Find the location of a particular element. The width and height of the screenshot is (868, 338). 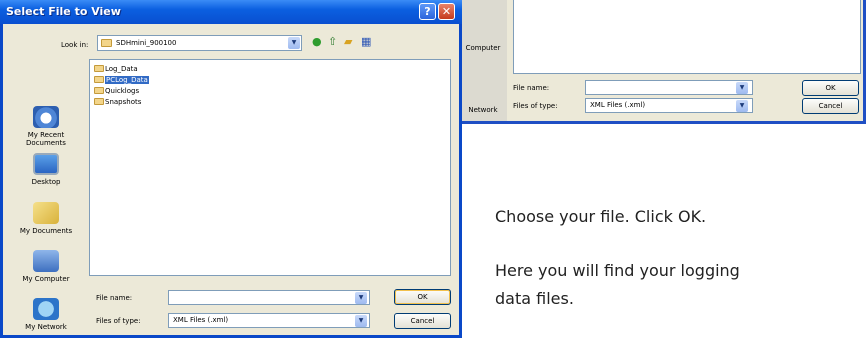

background-file-name-dropdown-arrow: ▼ is located at coordinates (742, 88).